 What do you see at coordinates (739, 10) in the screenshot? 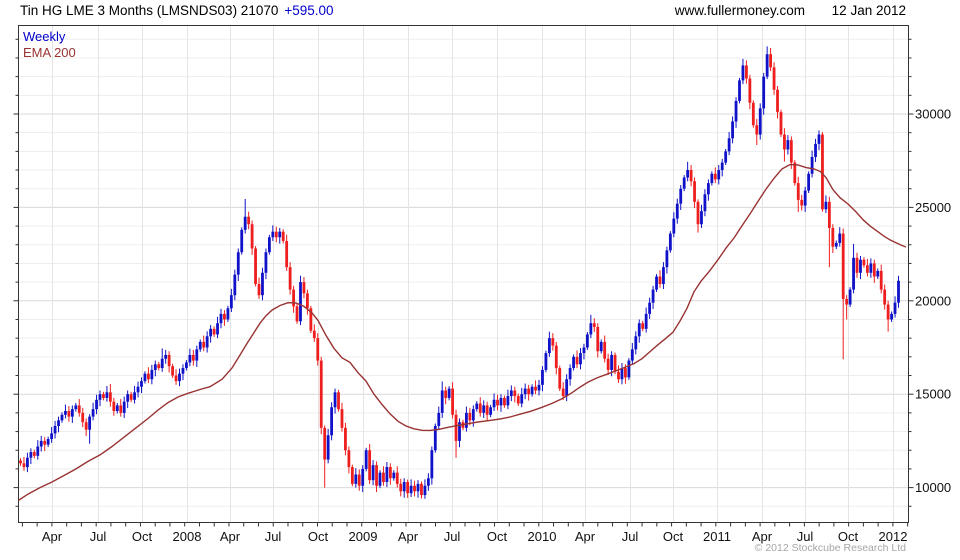
I see `website-text: www.fullermoney.com` at bounding box center [739, 10].